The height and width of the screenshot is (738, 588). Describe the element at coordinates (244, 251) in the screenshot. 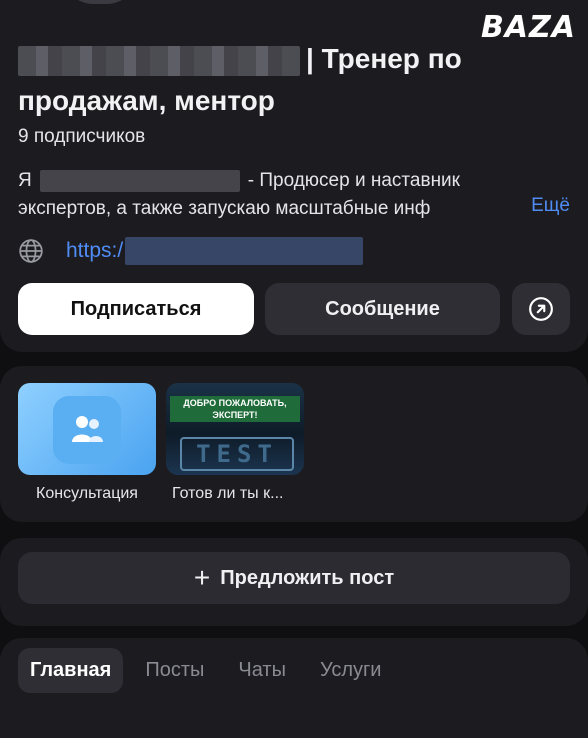

I see `redacted-link` at that location.